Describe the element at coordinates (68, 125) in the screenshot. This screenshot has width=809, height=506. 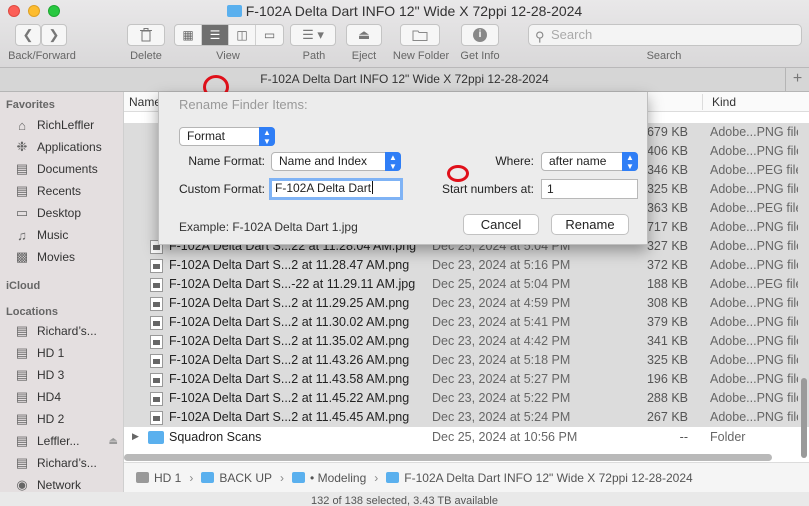
I see `sidebar-item-home: ⌂ RichLeffler` at that location.